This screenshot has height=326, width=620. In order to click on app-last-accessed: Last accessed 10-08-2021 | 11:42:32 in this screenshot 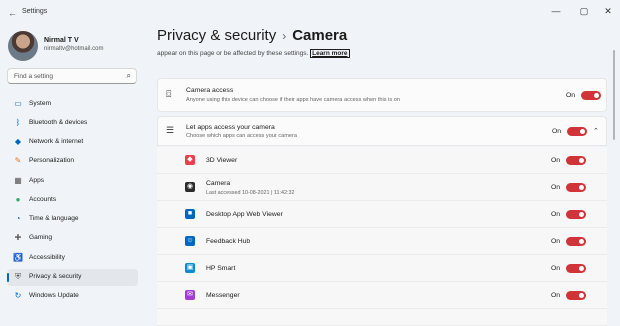, I will do `click(250, 193)`.